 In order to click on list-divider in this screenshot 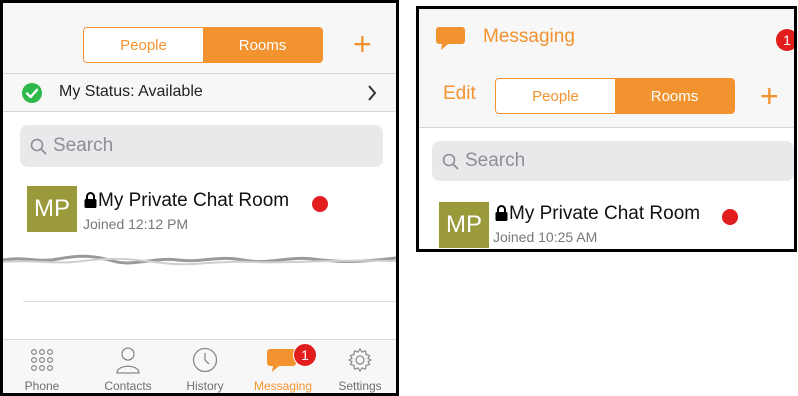, I will do `click(209, 301)`.